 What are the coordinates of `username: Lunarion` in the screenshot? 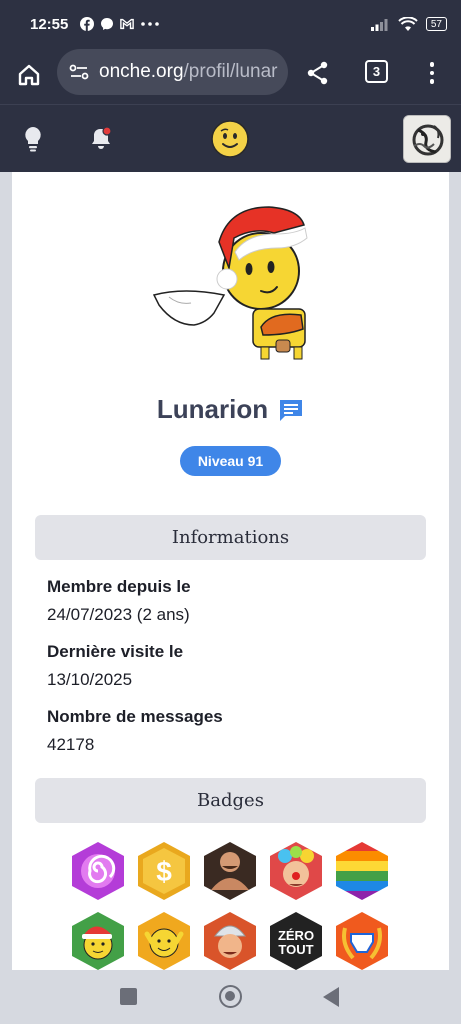 It's located at (212, 409).